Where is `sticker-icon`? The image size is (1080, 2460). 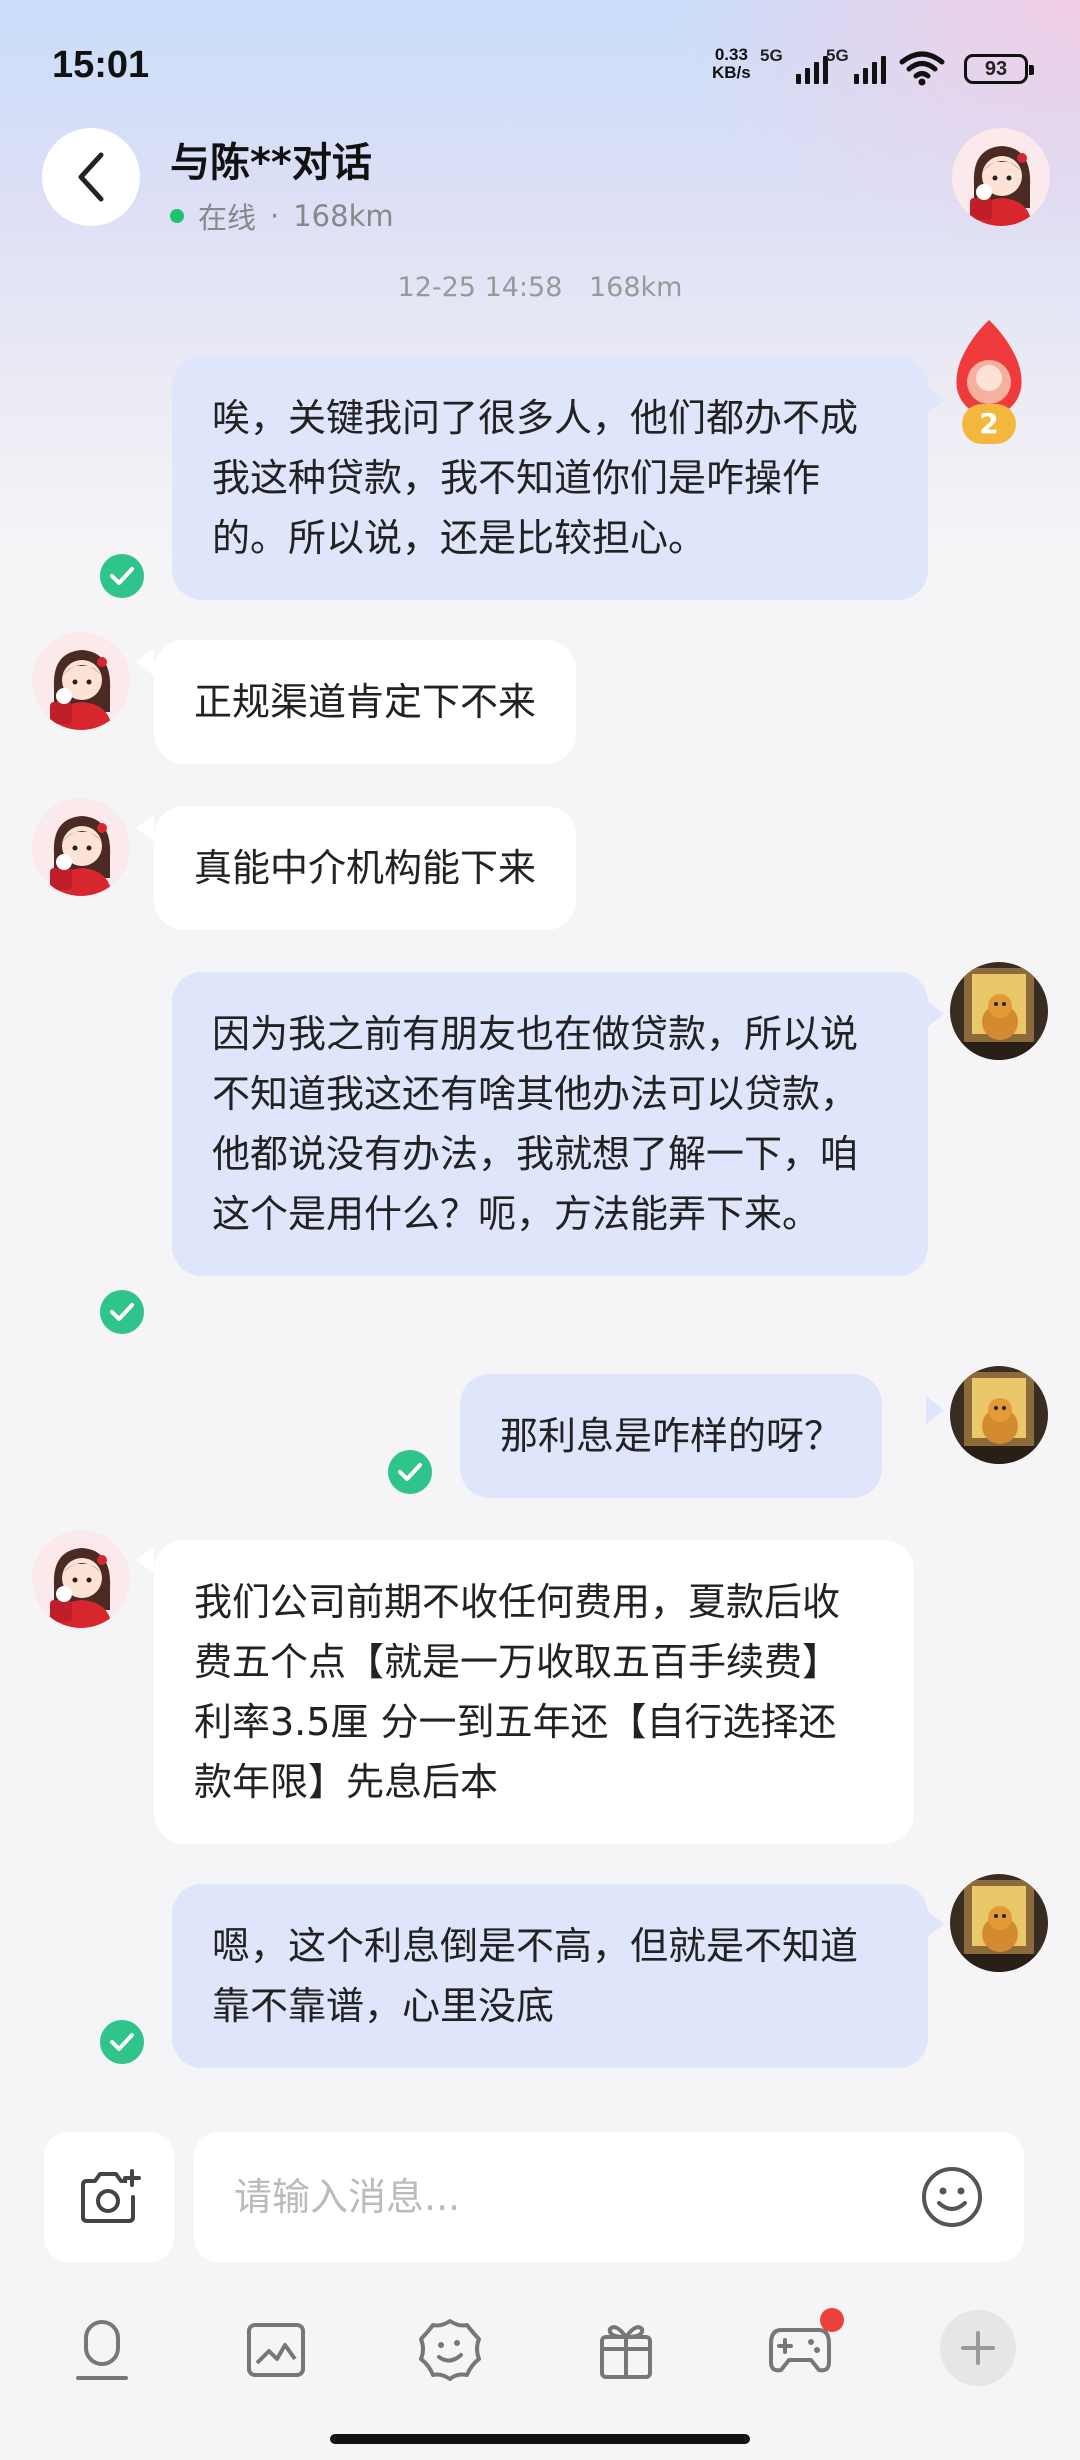
sticker-icon is located at coordinates (450, 2350).